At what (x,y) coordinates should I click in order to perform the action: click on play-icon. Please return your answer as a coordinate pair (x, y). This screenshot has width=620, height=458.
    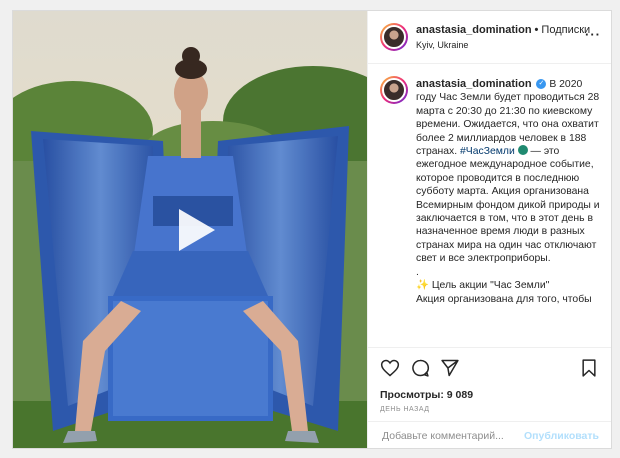
    Looking at the image, I should click on (192, 230).